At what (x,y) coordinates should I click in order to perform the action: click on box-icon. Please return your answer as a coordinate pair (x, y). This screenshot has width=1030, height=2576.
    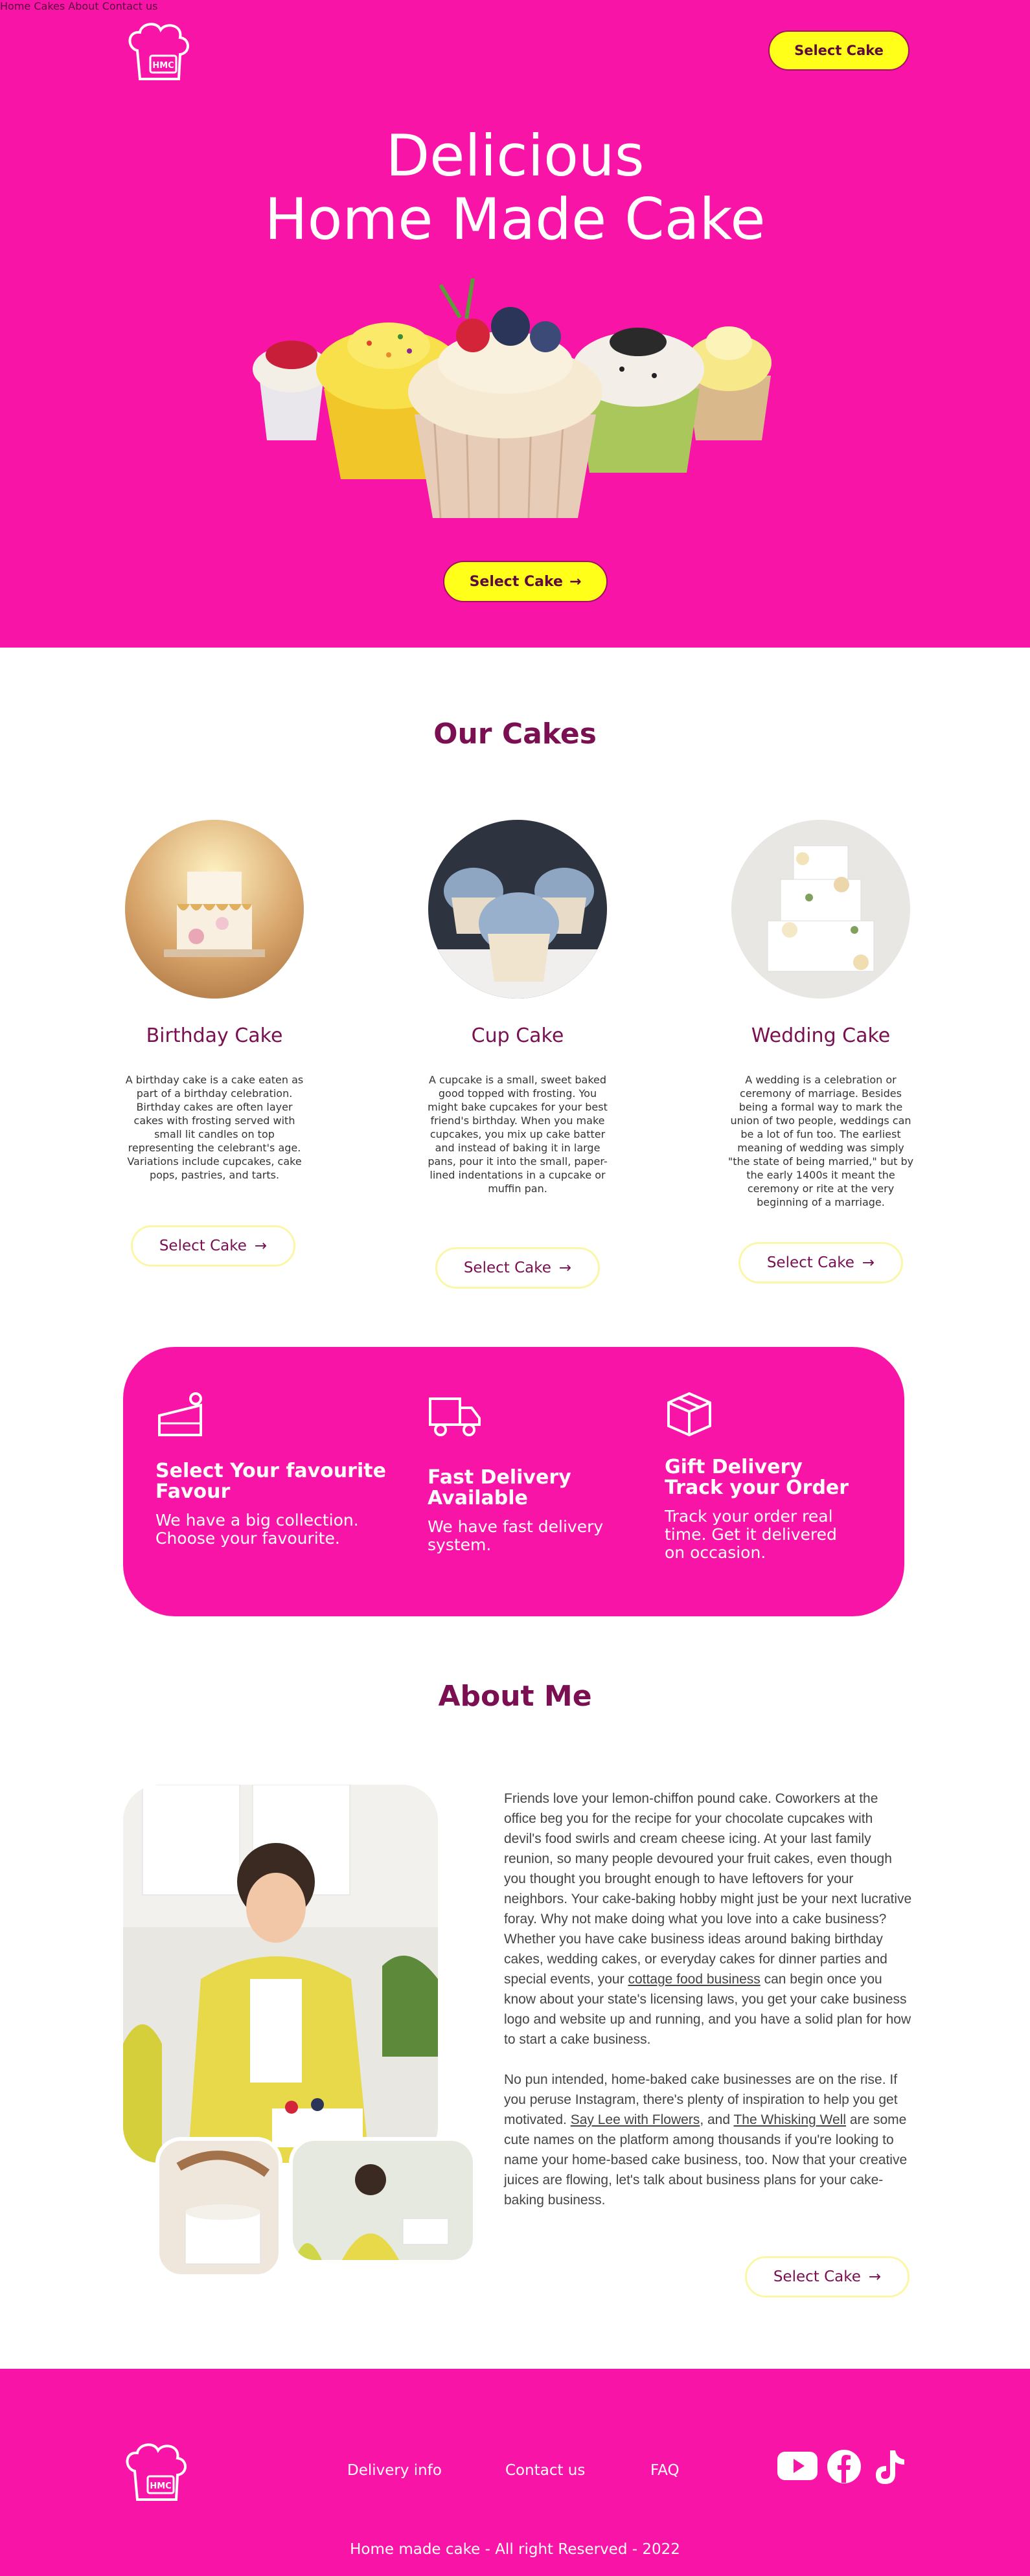
    Looking at the image, I should click on (689, 1414).